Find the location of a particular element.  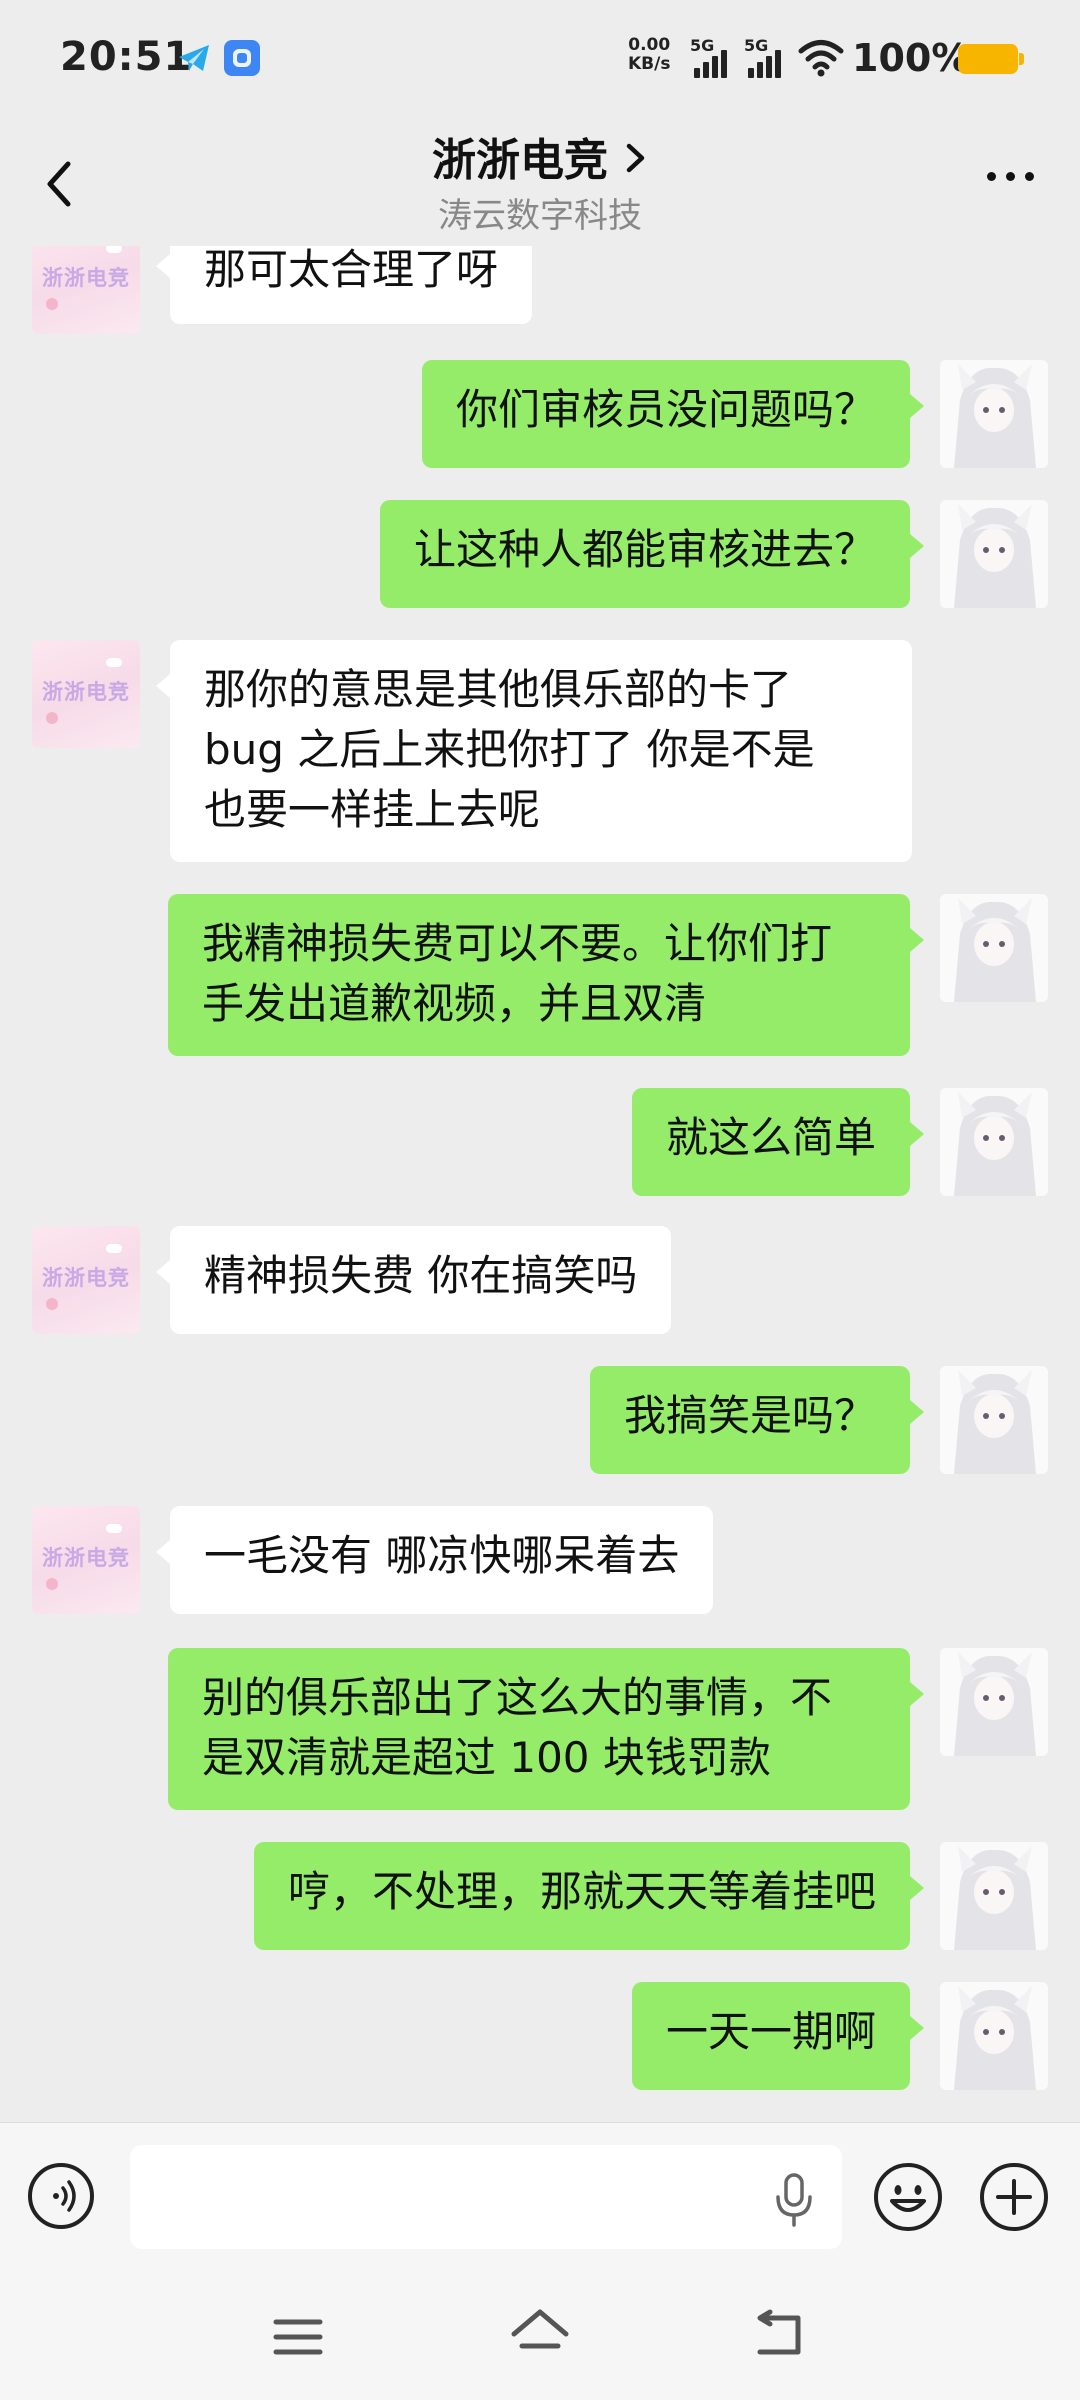

message-bubble-incoming: 那可太合理了呀 is located at coordinates (344, 285).